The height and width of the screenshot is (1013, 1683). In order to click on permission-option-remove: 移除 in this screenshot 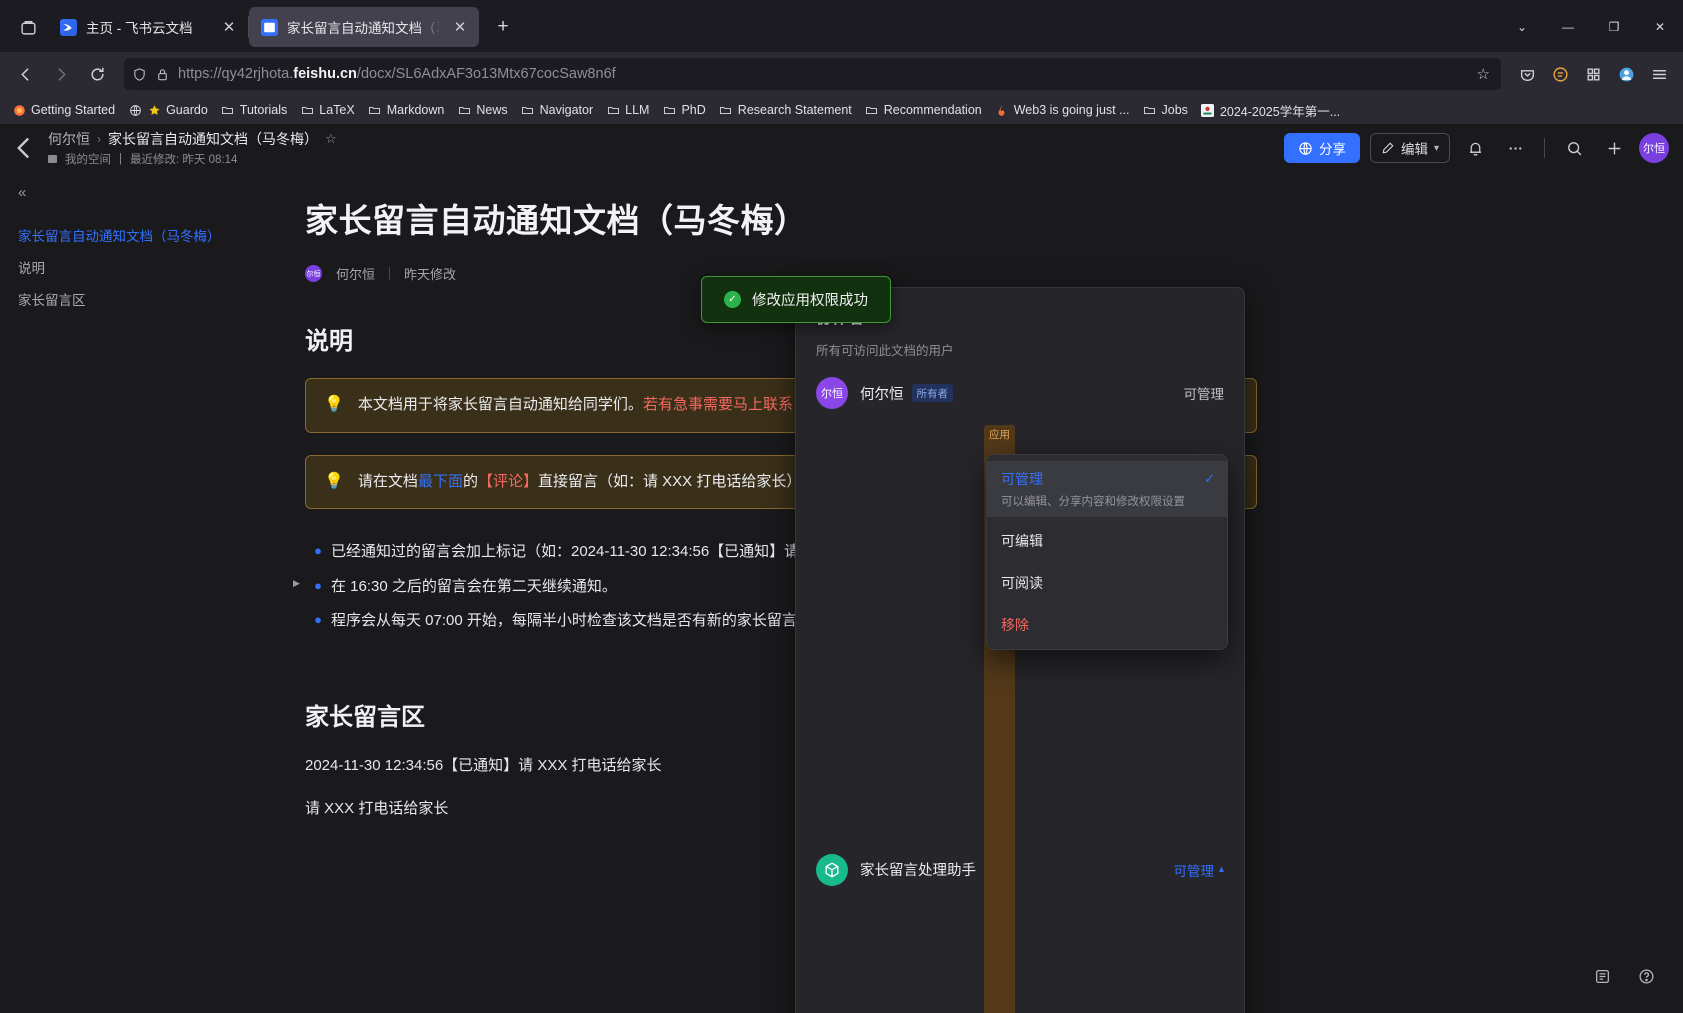, I will do `click(1107, 625)`.